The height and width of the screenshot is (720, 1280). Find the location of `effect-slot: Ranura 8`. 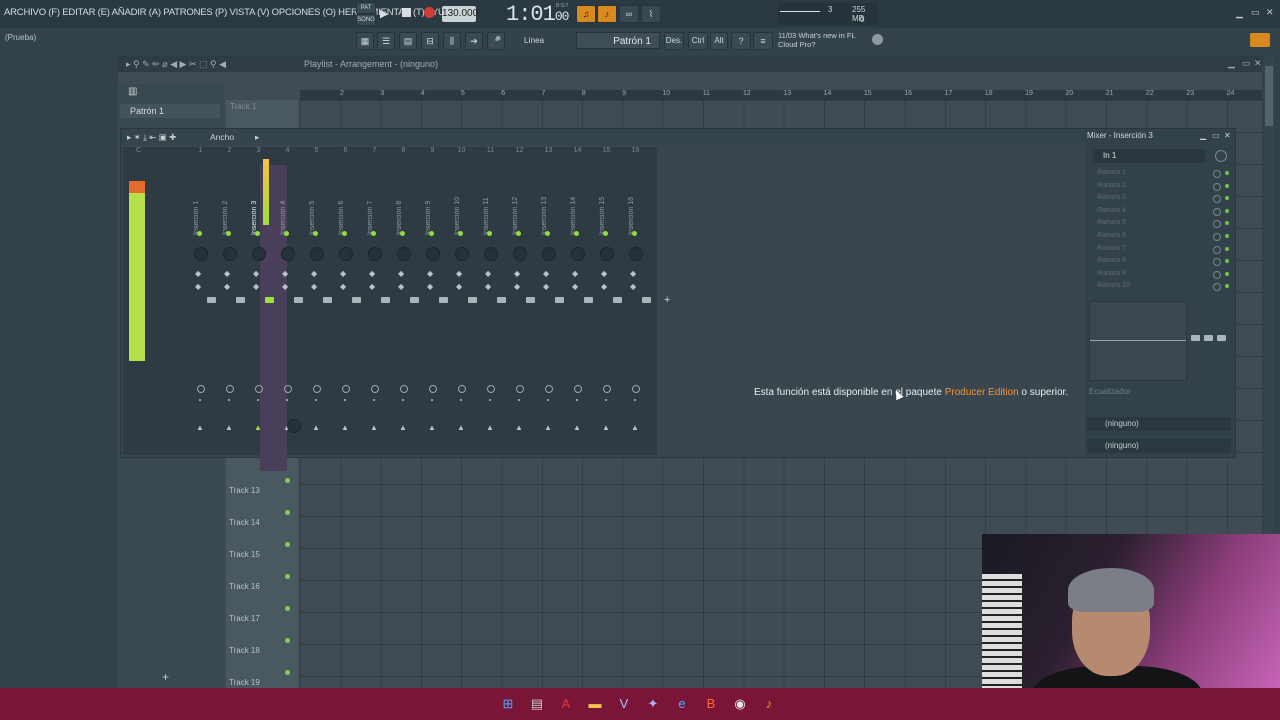

effect-slot: Ranura 8 is located at coordinates (1111, 260).